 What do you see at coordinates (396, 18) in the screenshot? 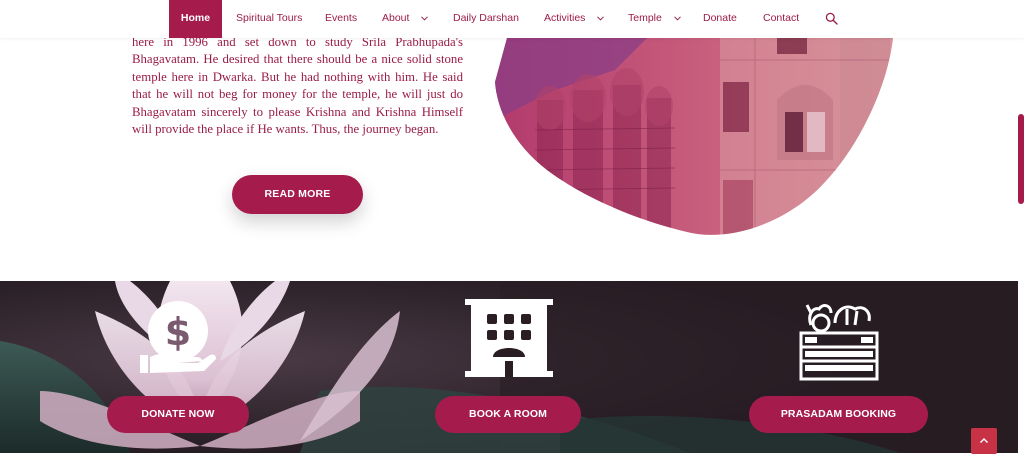
I see `nav-about-label: About` at bounding box center [396, 18].